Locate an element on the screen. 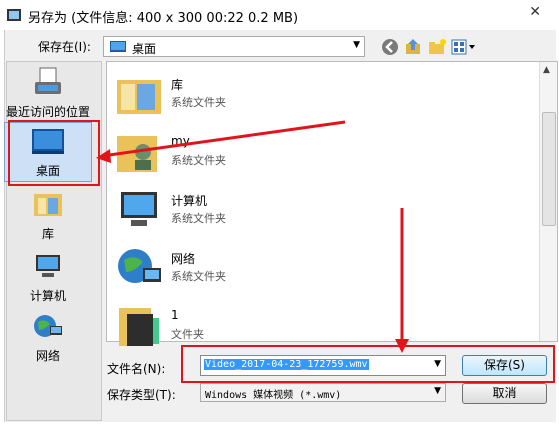  filetype-label: 保存类型(T): is located at coordinates (141, 395).